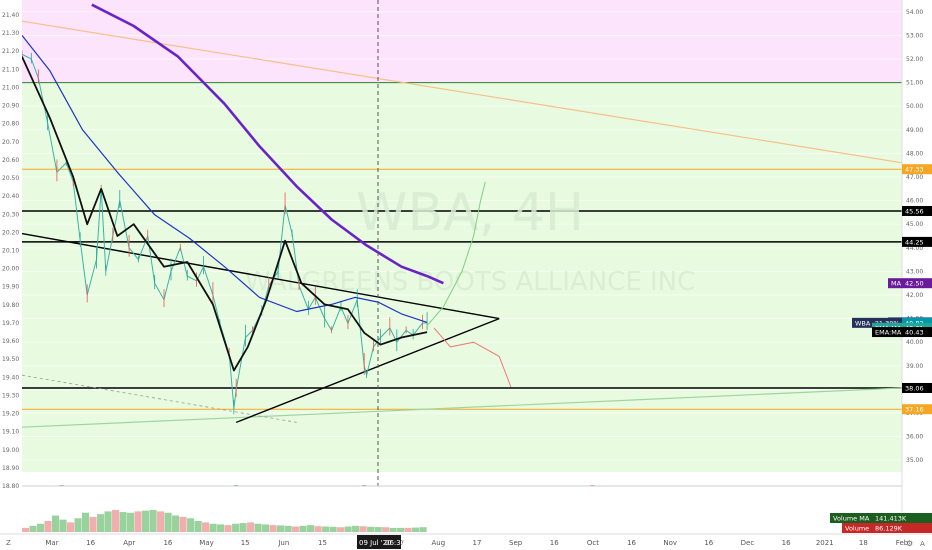 The width and height of the screenshot is (932, 550). What do you see at coordinates (914, 153) in the screenshot?
I see `right-tick: 48.00` at bounding box center [914, 153].